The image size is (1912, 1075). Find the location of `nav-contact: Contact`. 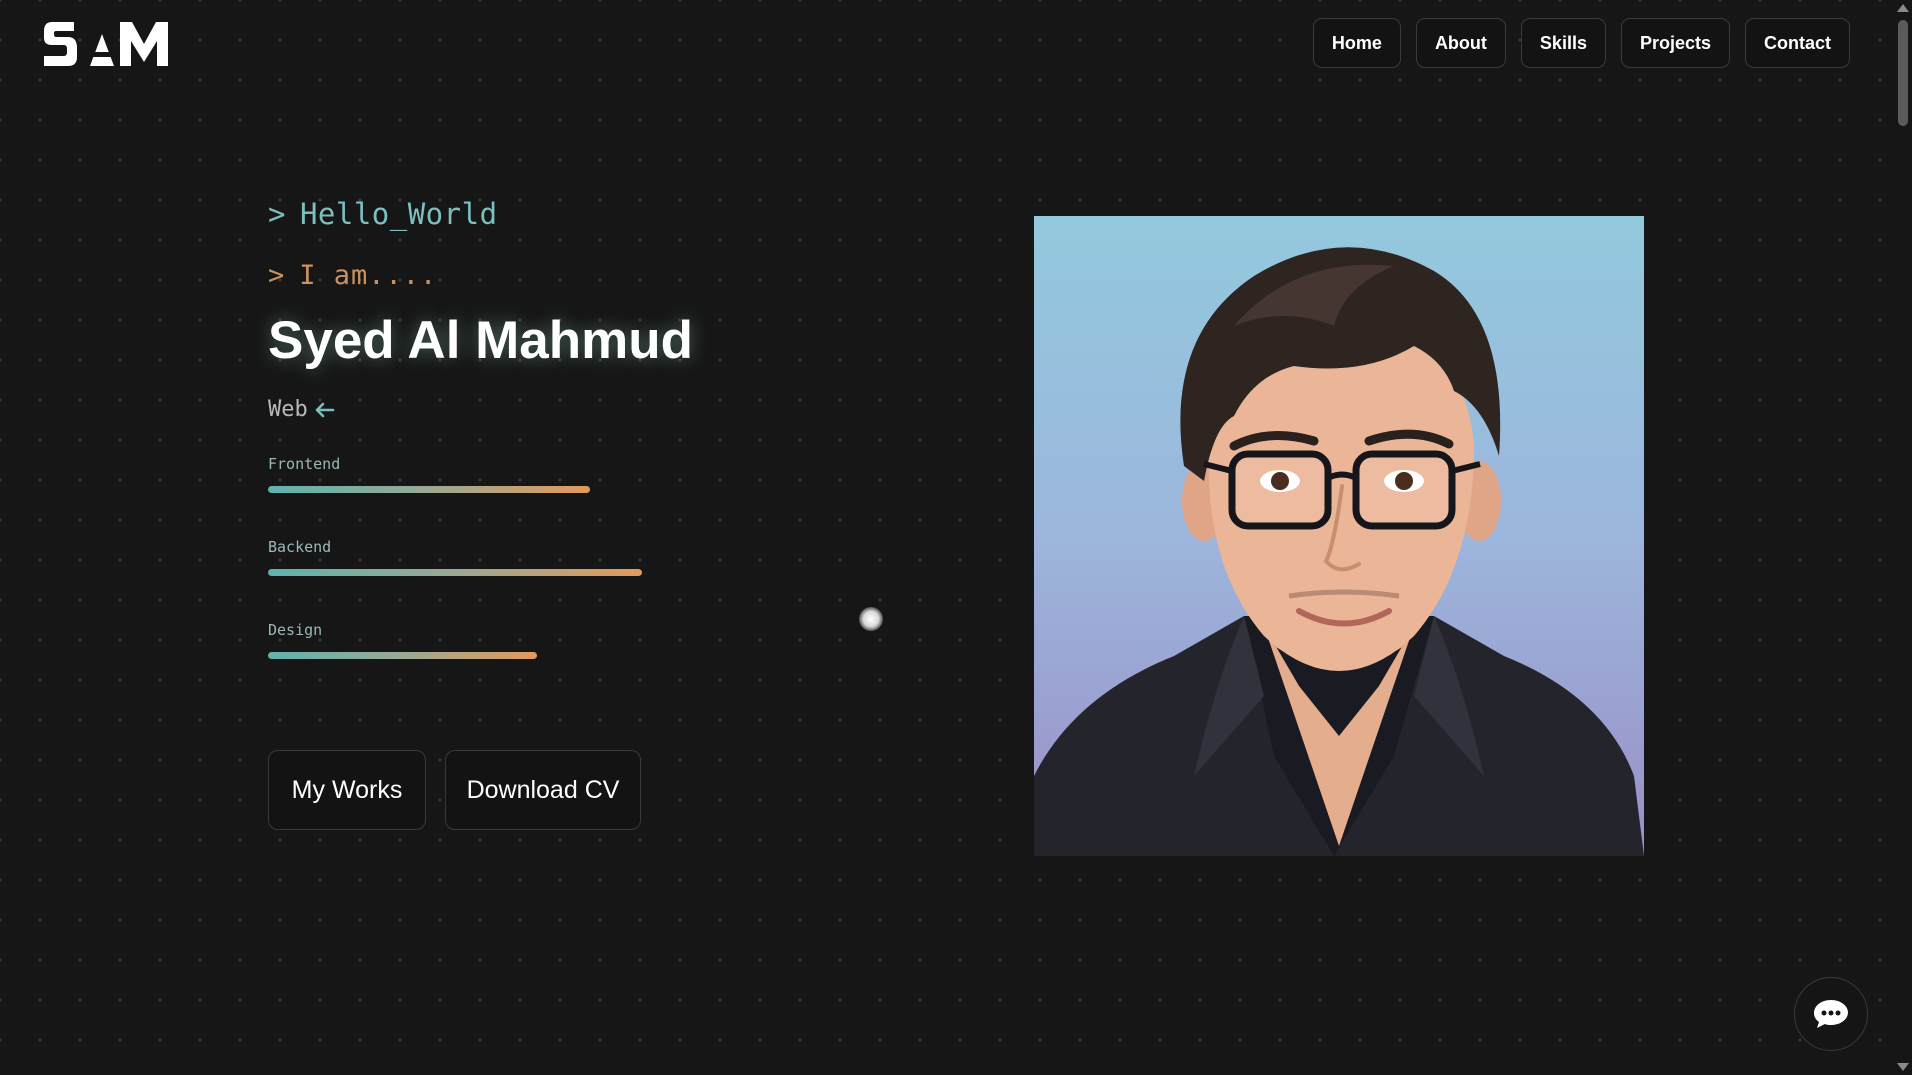

nav-contact: Contact is located at coordinates (1797, 43).